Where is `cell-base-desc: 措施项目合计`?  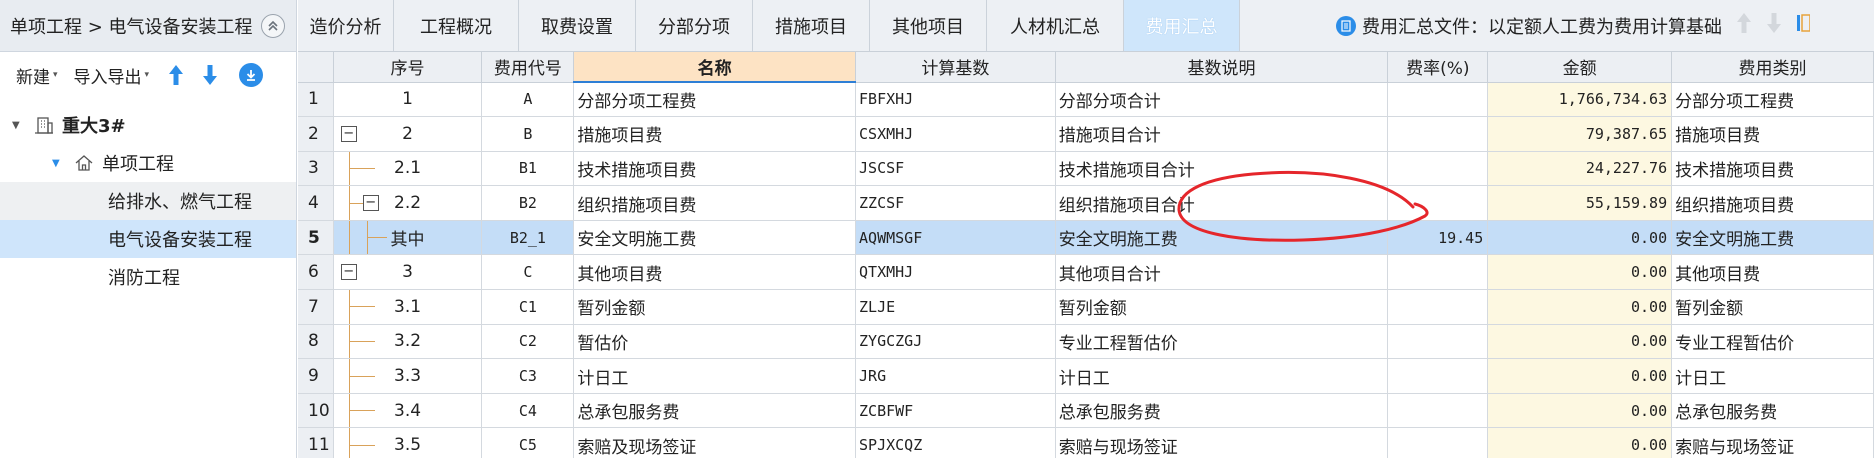
cell-base-desc: 措施项目合计 is located at coordinates (1222, 134).